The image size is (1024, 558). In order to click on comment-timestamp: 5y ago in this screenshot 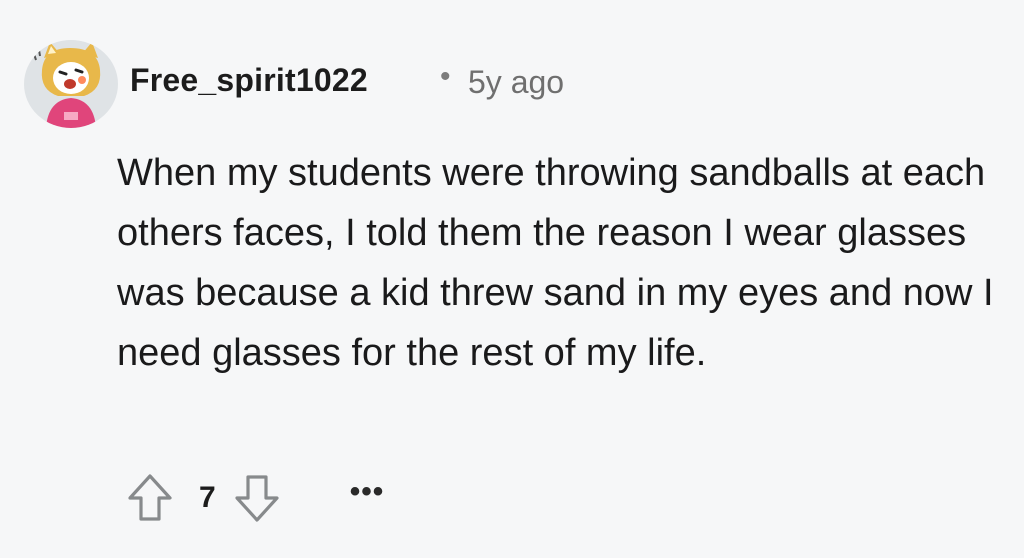, I will do `click(516, 82)`.